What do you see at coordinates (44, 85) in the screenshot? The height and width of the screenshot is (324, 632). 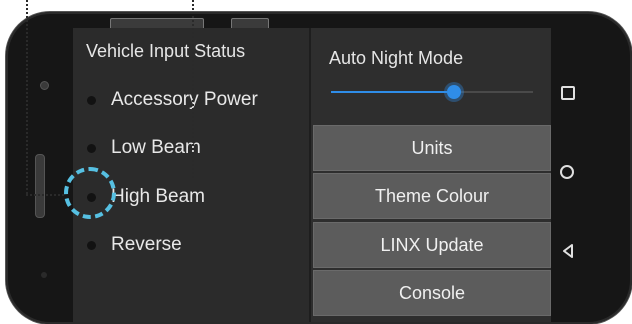 I see `front-camera-icon` at bounding box center [44, 85].